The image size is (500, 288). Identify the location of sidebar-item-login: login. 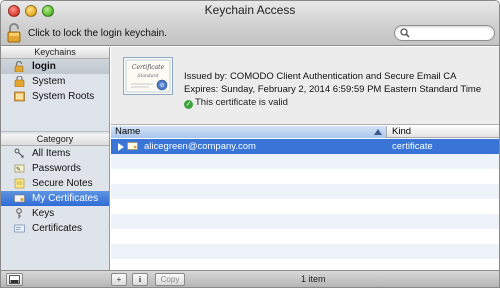
(55, 66).